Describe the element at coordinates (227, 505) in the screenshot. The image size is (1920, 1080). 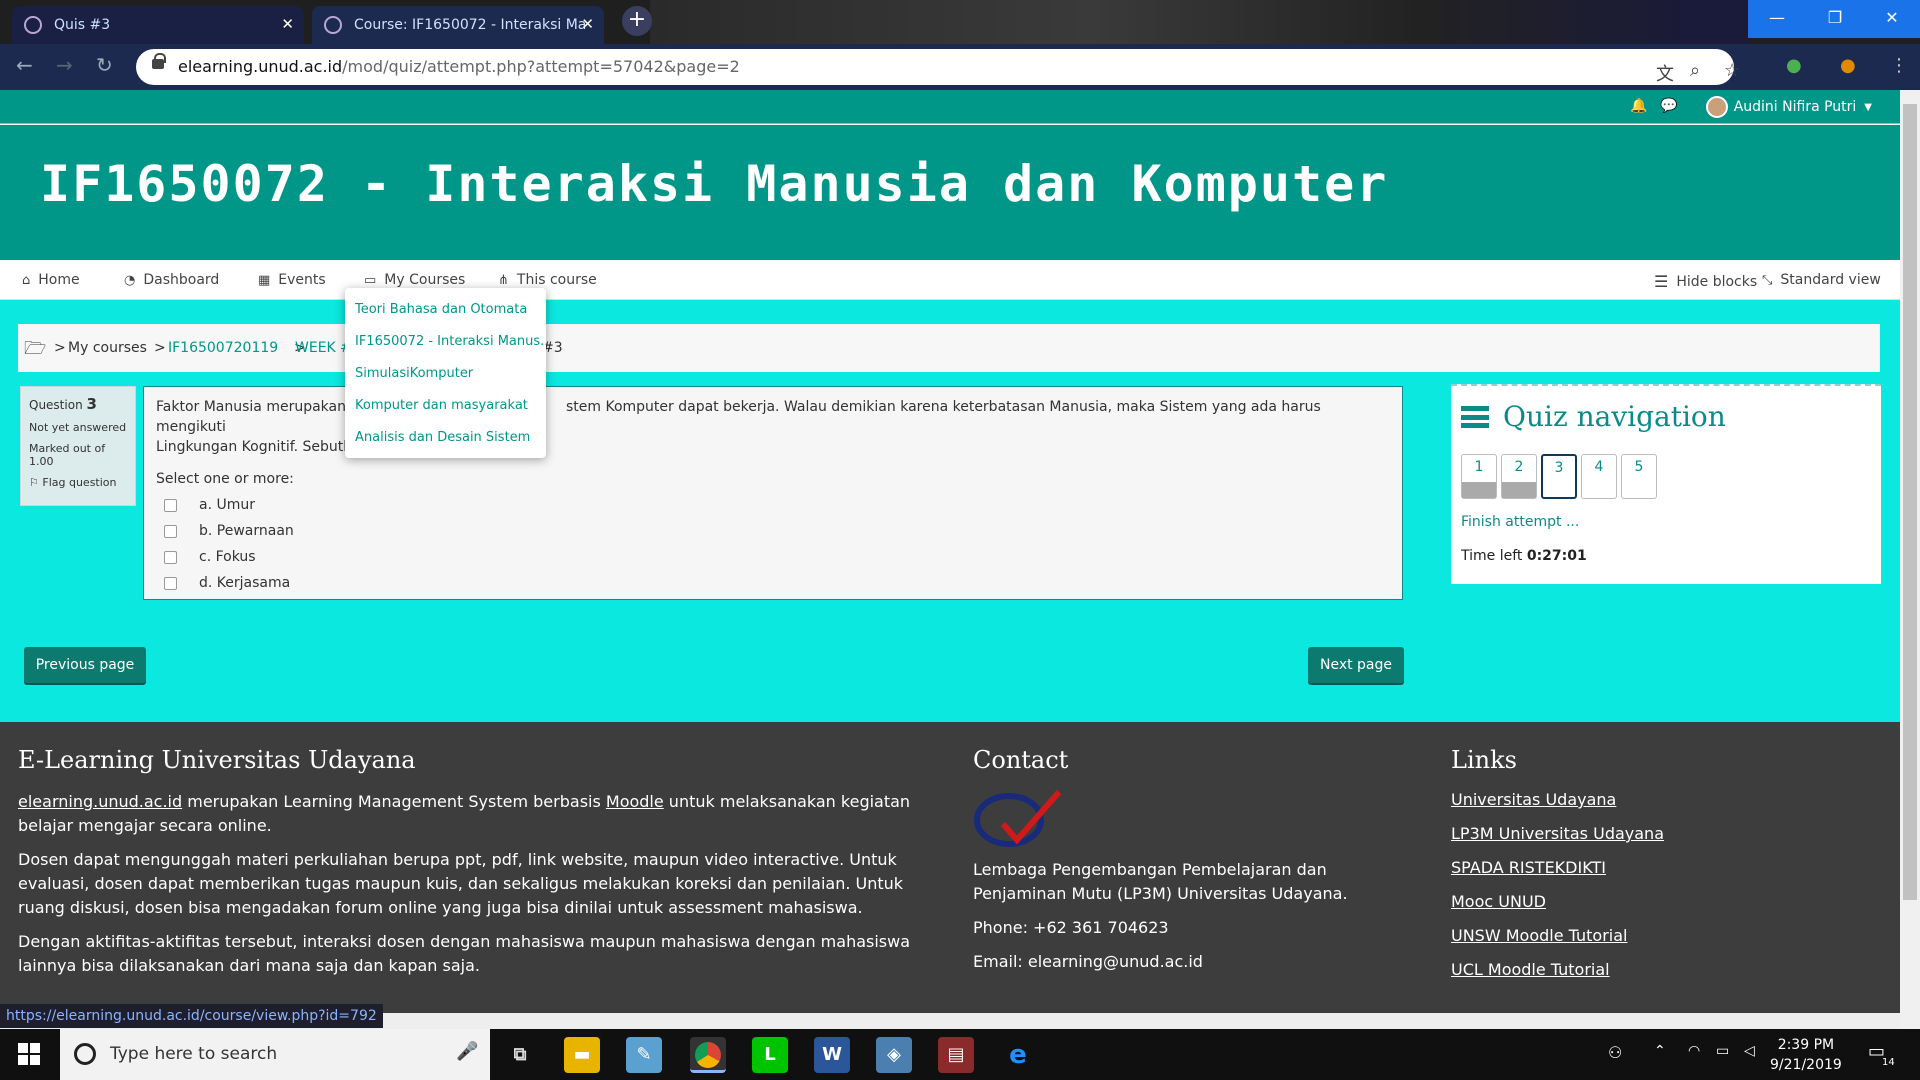
I see `option-label: a. Umur` at that location.